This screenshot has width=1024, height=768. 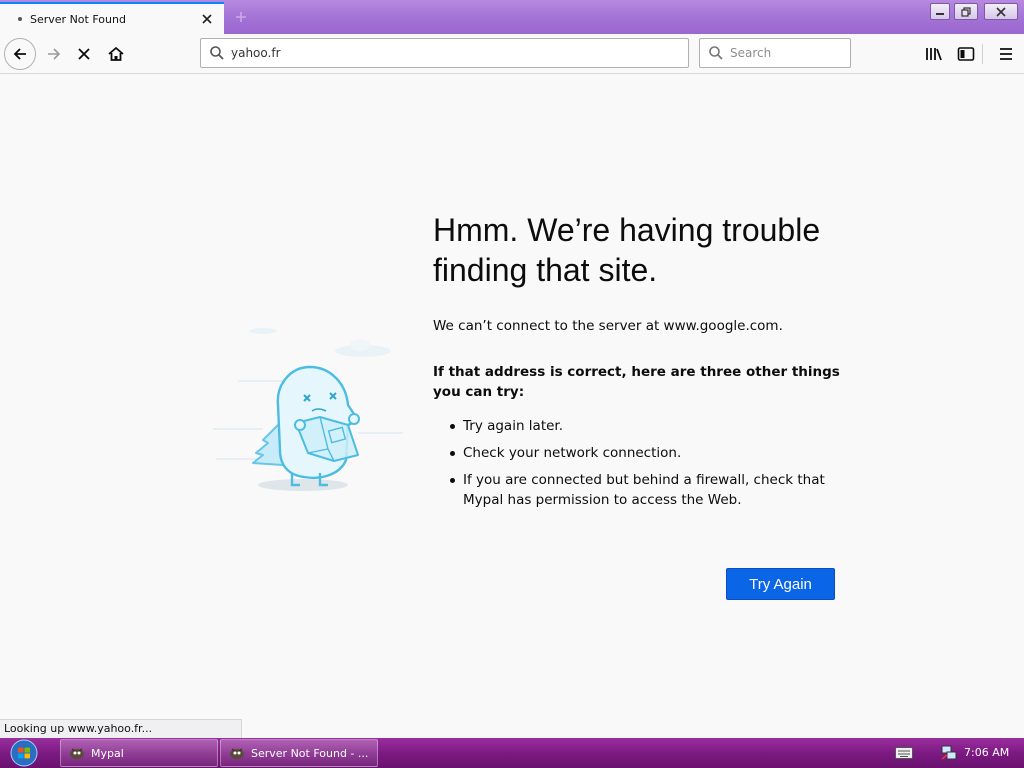 I want to click on confused-dinosaur-illustration, so click(x=308, y=409).